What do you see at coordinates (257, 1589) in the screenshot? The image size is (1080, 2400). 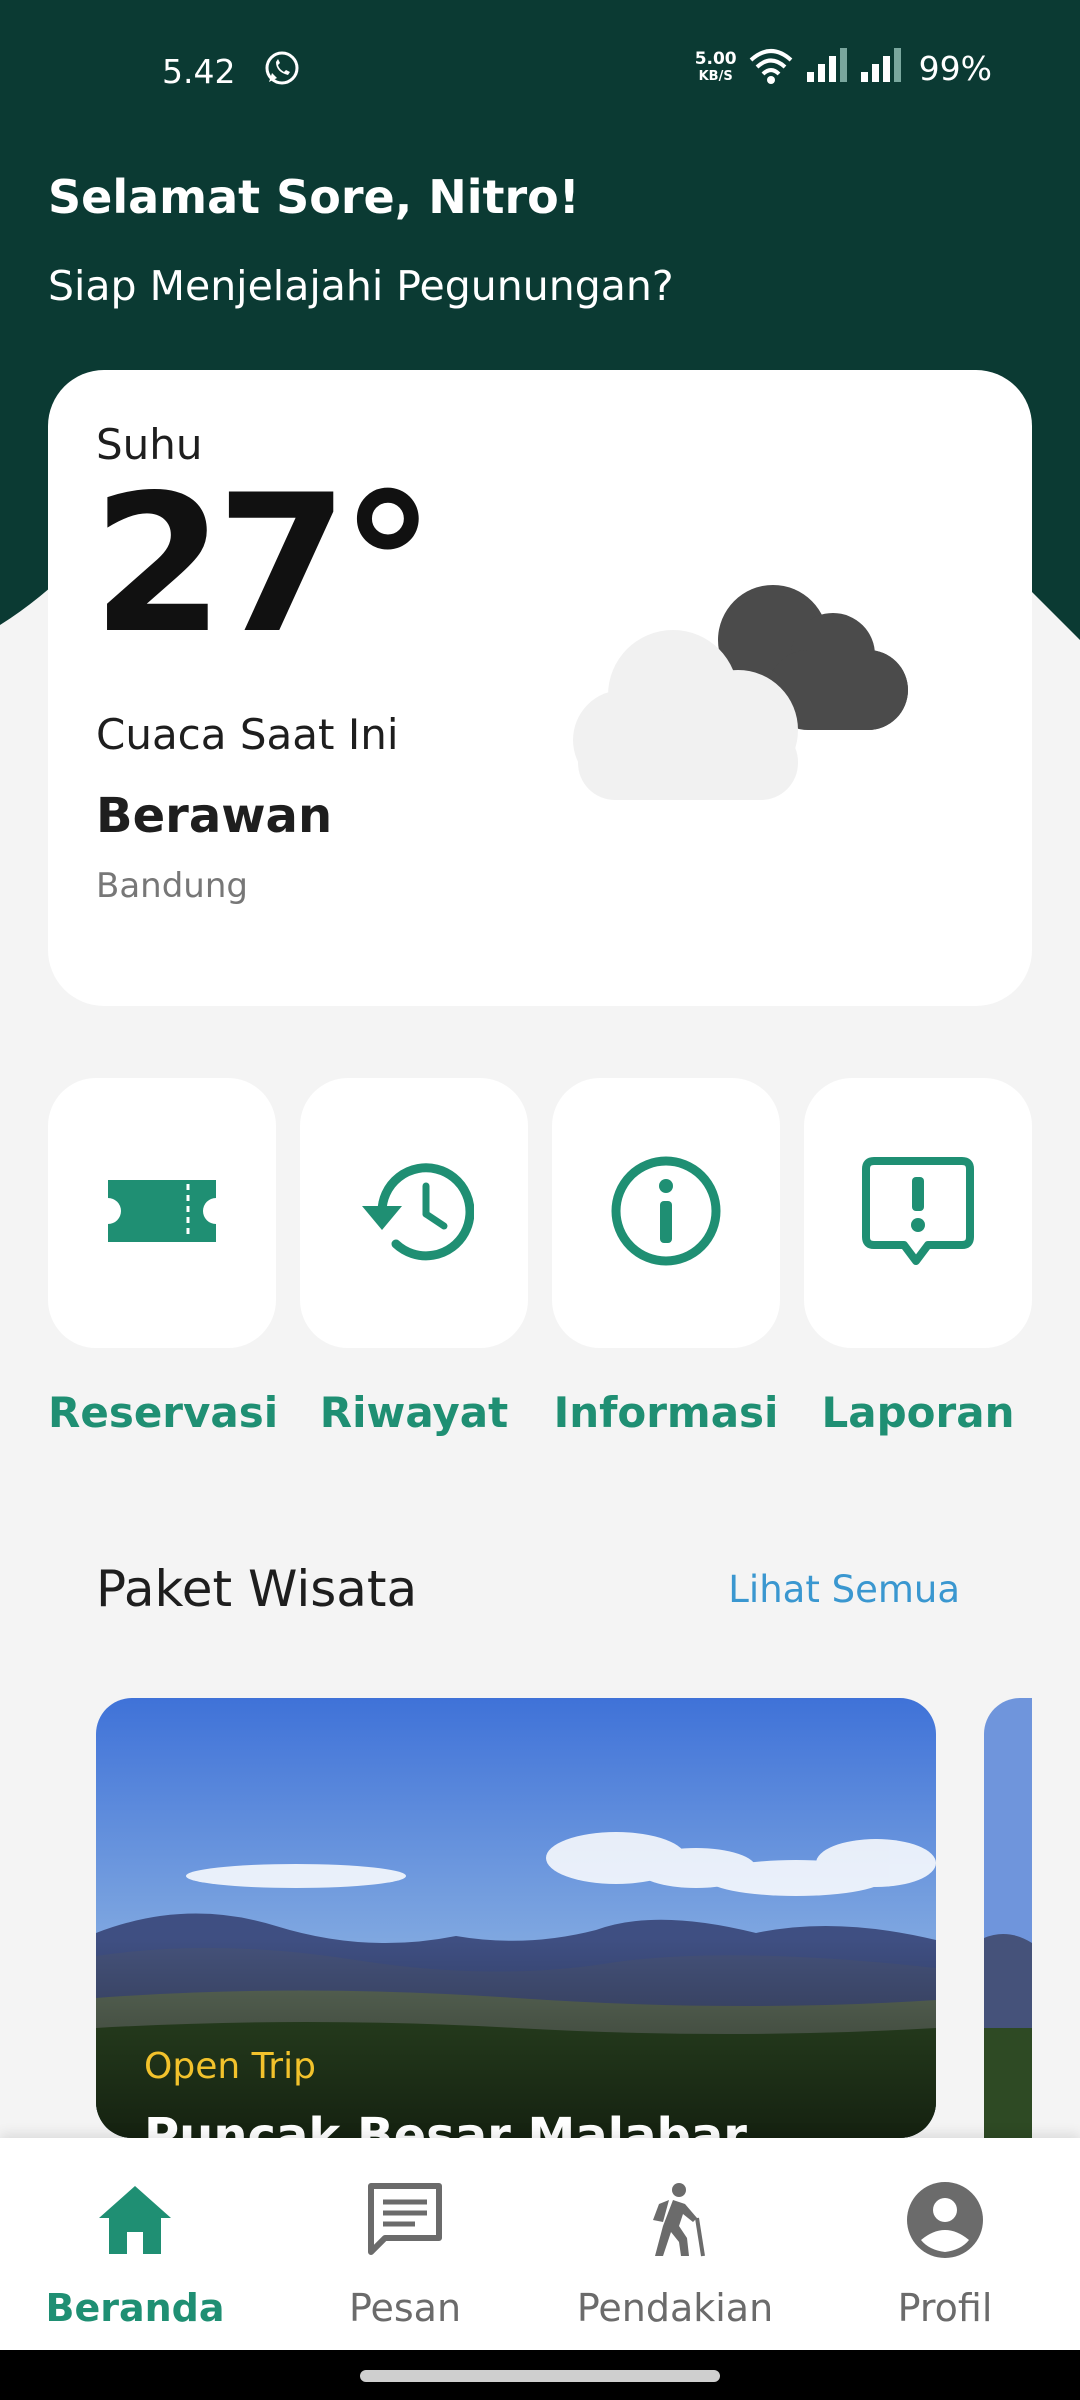 I see `packages-title: Paket Wisata` at bounding box center [257, 1589].